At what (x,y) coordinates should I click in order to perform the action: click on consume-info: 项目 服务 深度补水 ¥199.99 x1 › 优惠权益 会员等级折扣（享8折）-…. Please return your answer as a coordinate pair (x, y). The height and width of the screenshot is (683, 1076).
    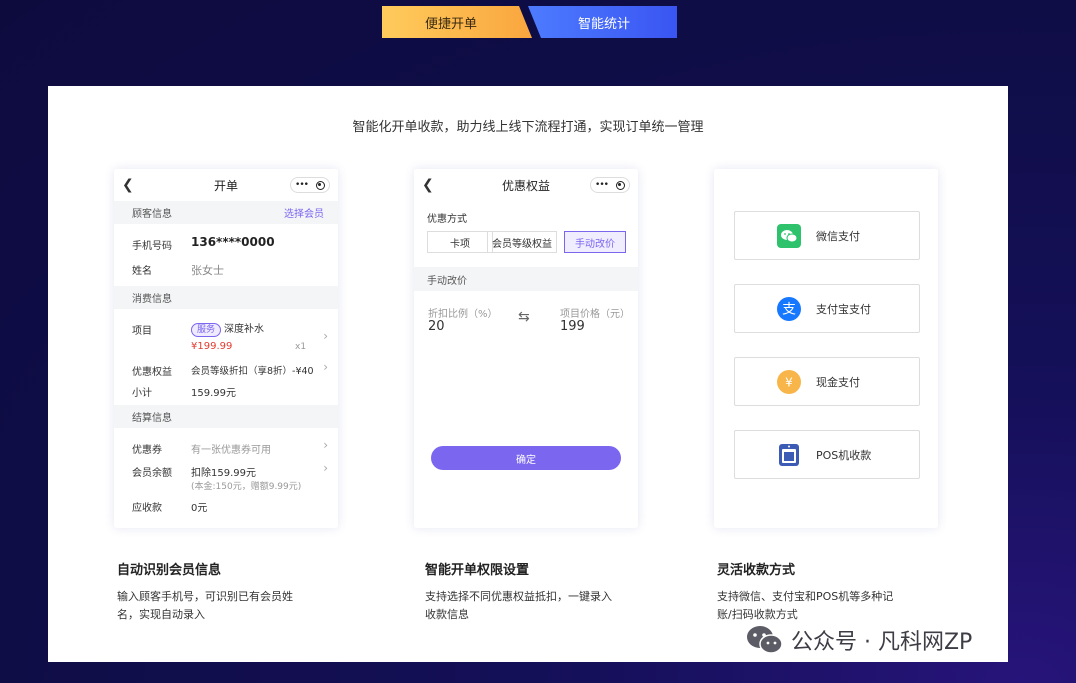
    Looking at the image, I should click on (226, 357).